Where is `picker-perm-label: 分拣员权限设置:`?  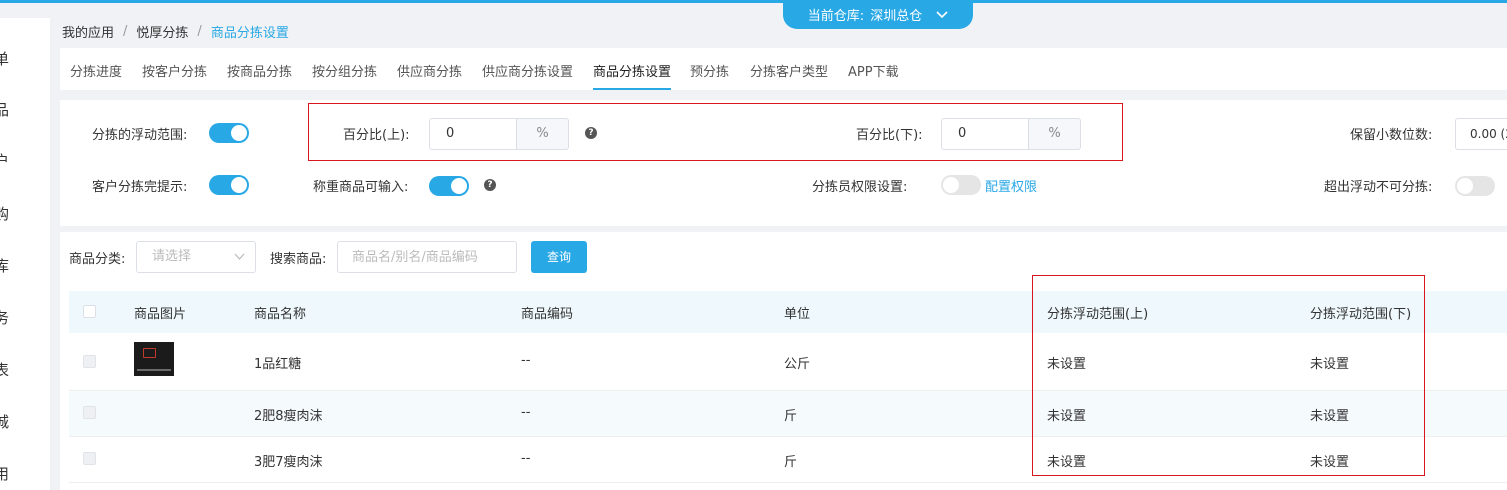 picker-perm-label: 分拣员权限设置: is located at coordinates (860, 187).